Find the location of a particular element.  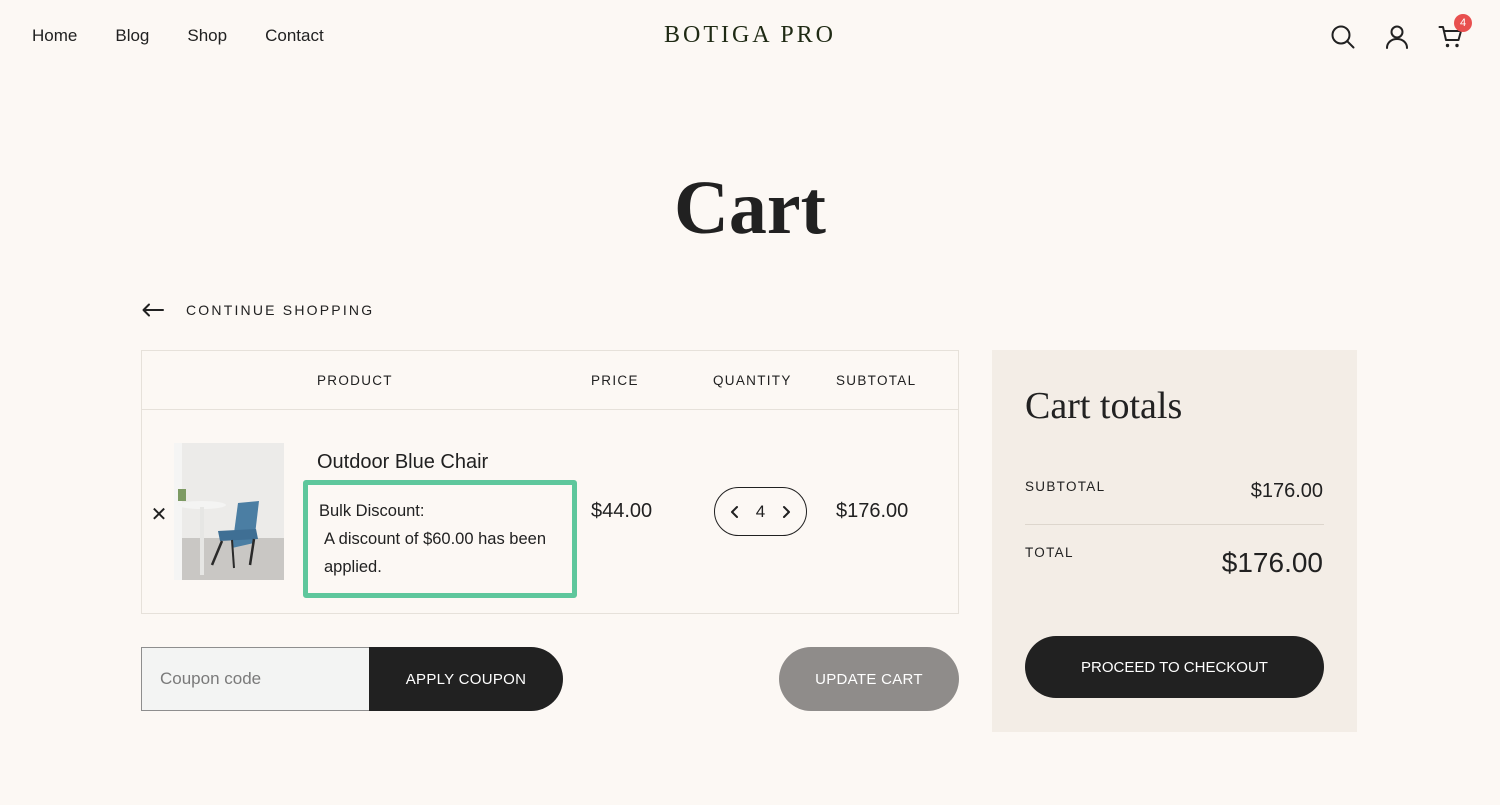

site-logo: BOTIGA PRO is located at coordinates (750, 35).